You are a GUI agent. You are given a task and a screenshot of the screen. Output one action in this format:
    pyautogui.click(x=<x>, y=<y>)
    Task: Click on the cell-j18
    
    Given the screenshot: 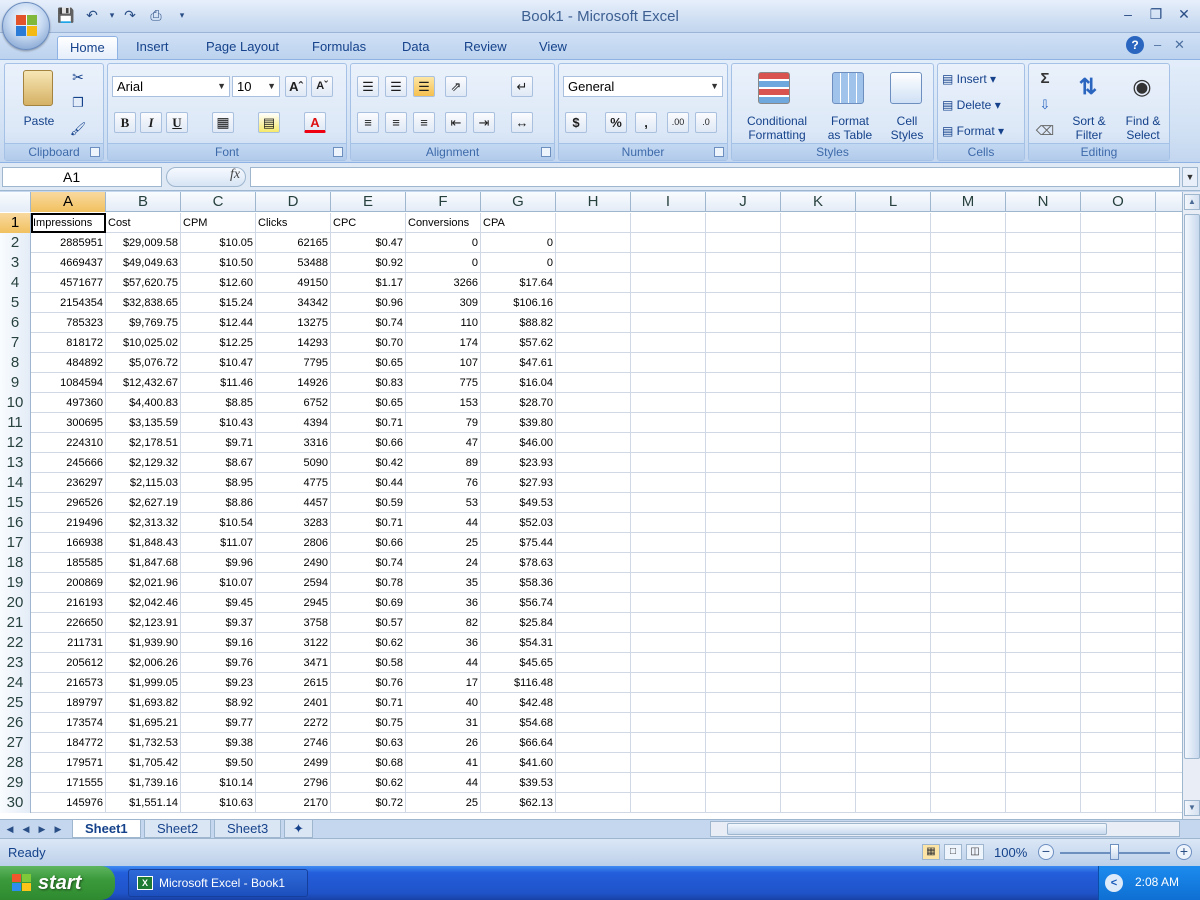 What is the action you would take?
    pyautogui.click(x=743, y=563)
    